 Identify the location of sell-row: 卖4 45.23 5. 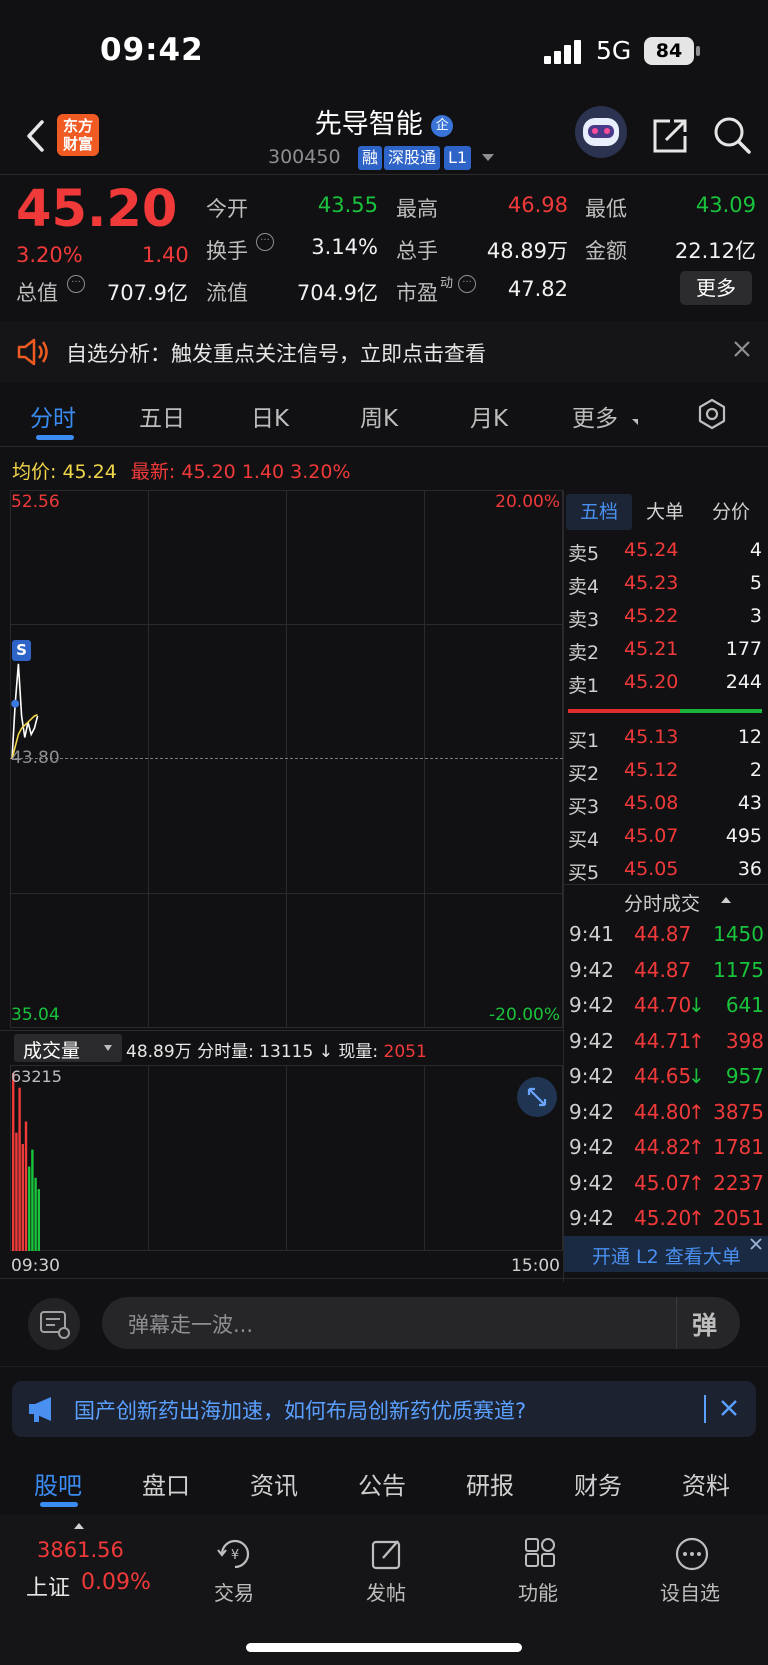
(665, 586).